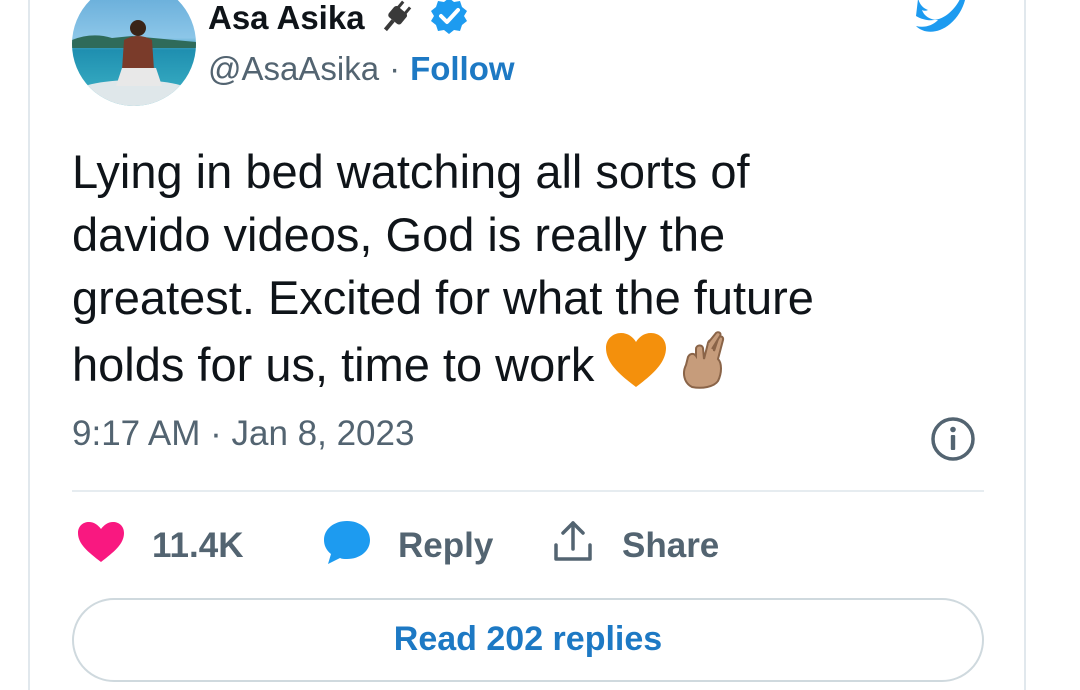 This screenshot has width=1080, height=690. What do you see at coordinates (704, 366) in the screenshot?
I see `crossed-fingers-emoji` at bounding box center [704, 366].